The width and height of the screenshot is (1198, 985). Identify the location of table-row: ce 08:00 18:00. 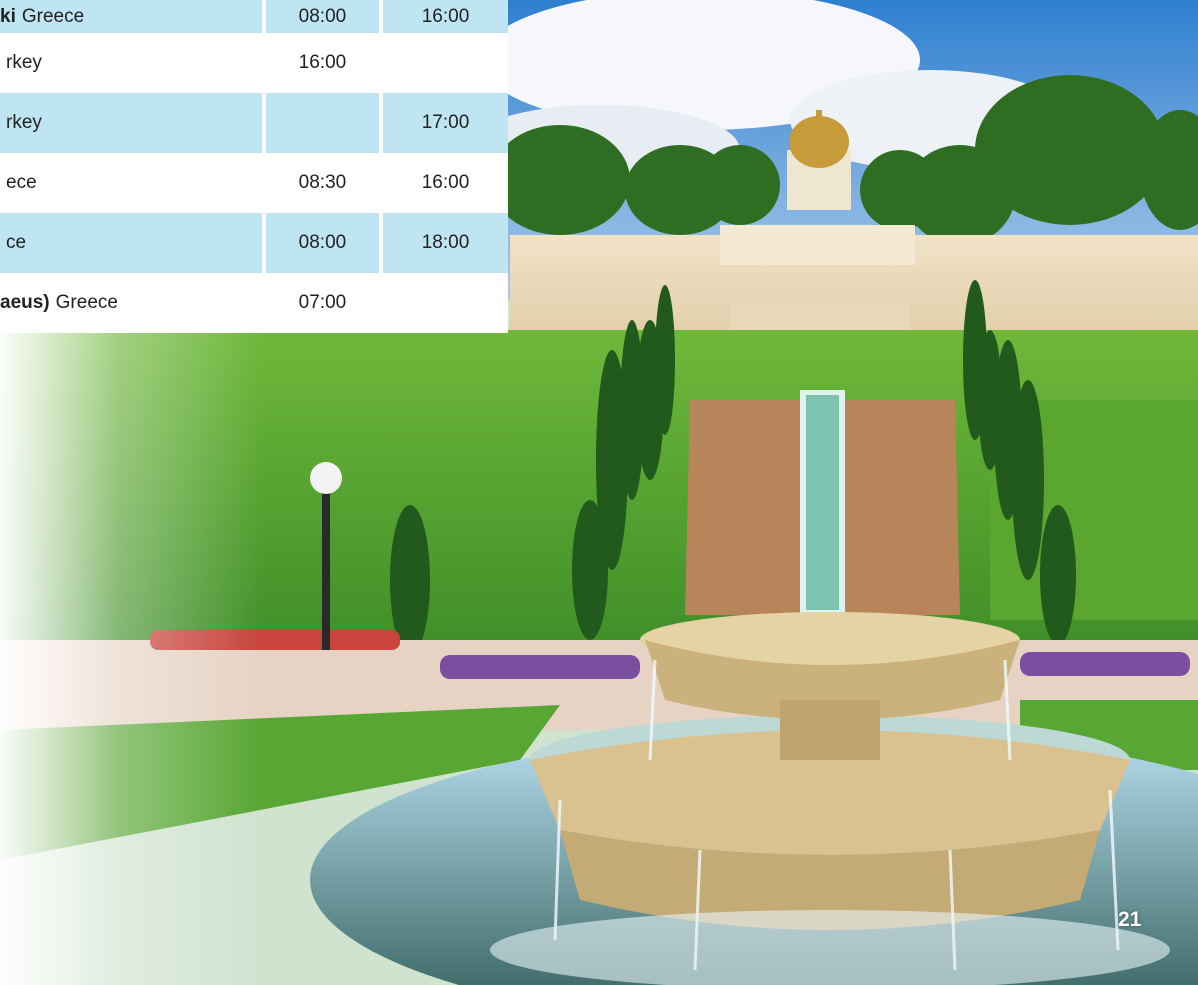
(254, 243).